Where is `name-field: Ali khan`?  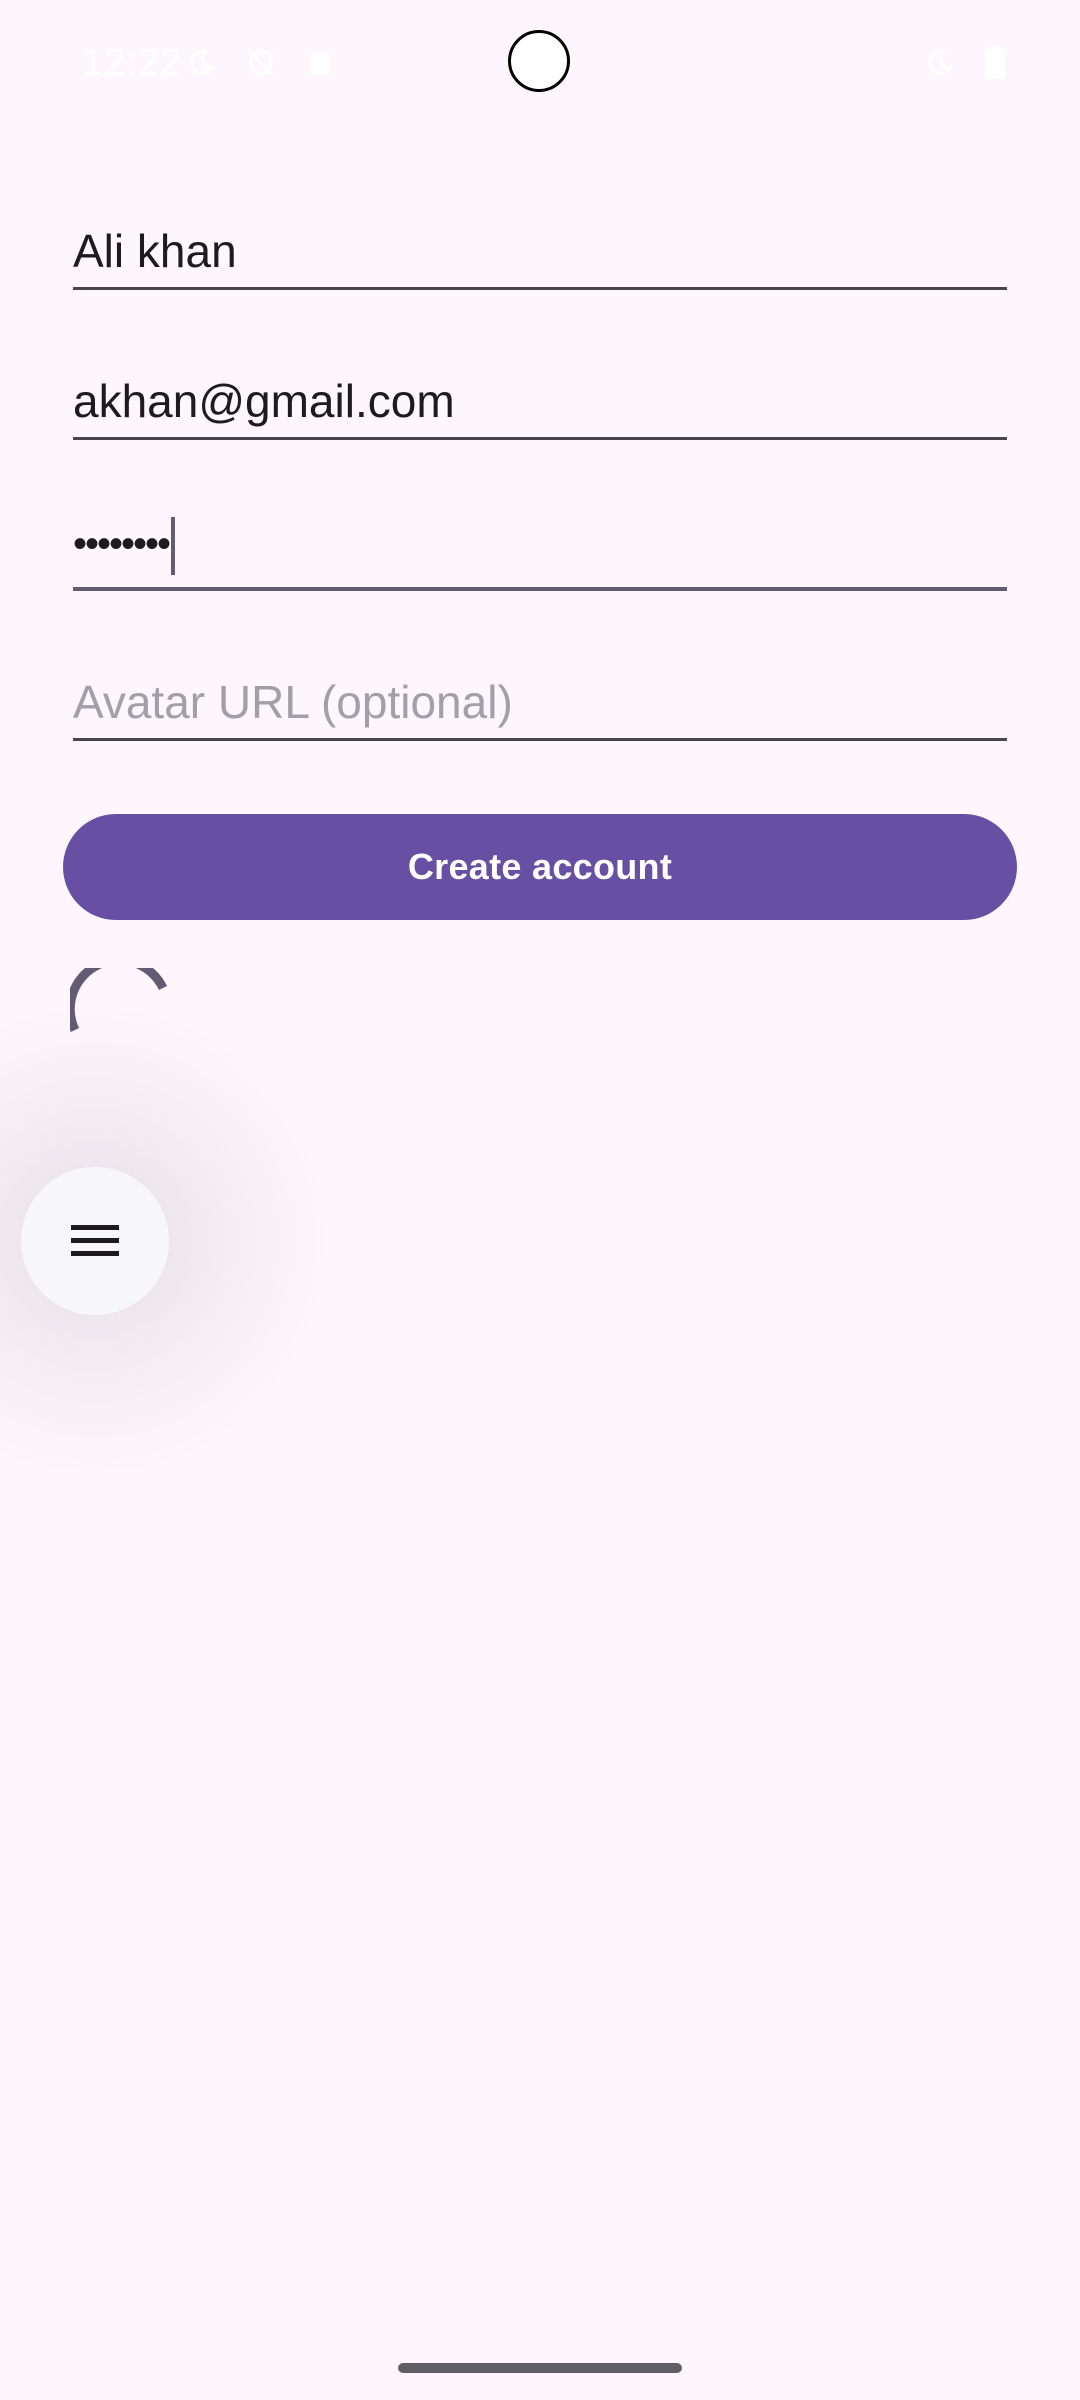 name-field: Ali khan is located at coordinates (540, 235).